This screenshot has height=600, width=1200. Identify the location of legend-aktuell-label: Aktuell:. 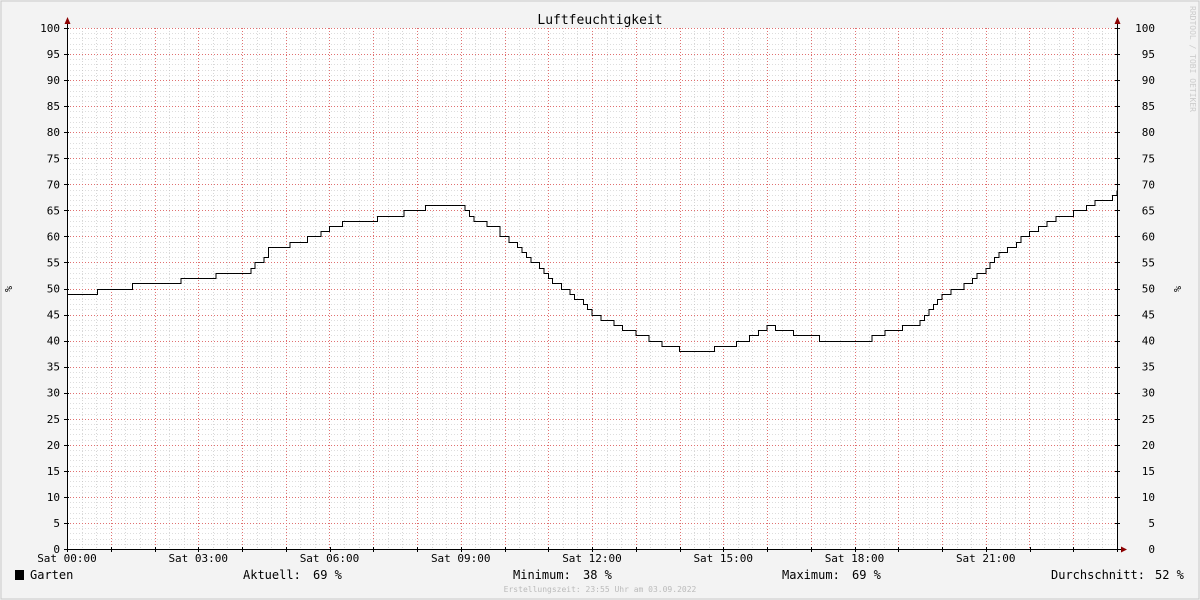
(272, 575).